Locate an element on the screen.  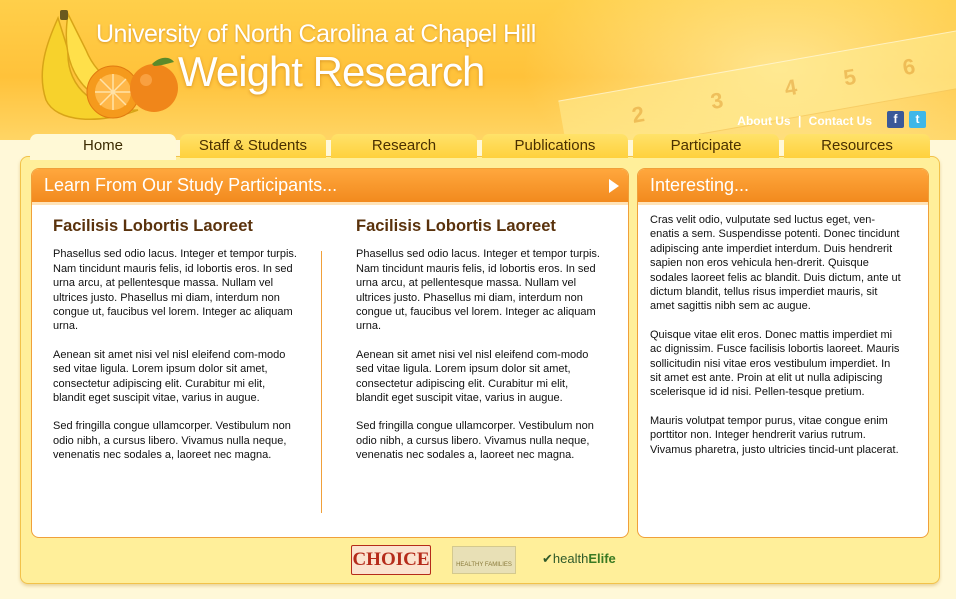
tab-publications: Publications is located at coordinates (555, 146).